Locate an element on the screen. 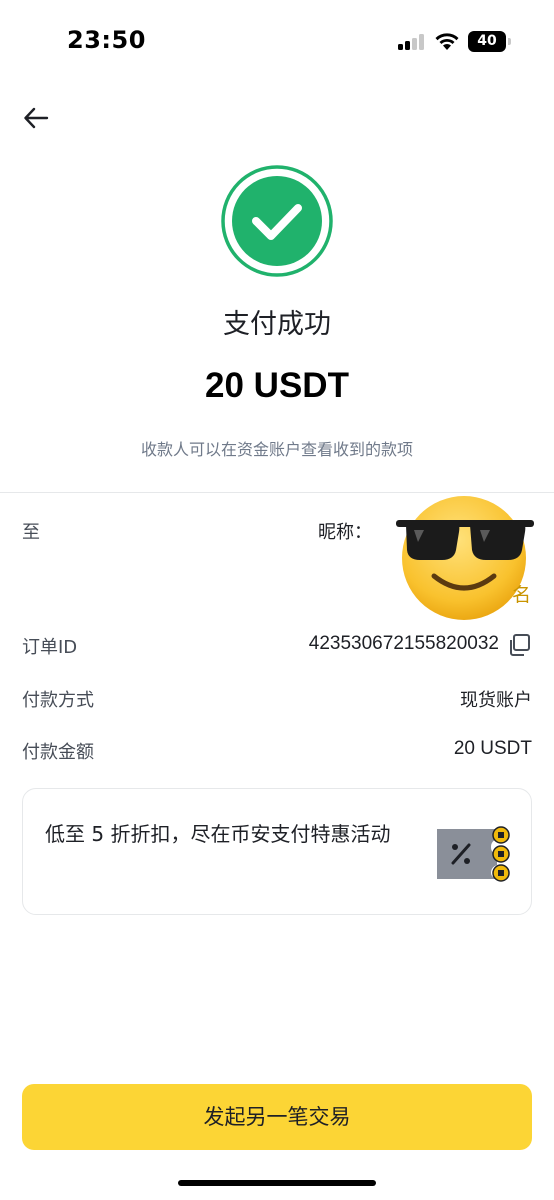 This screenshot has height=1200, width=554. order-id-value: 423530672155820032 is located at coordinates (403, 643).